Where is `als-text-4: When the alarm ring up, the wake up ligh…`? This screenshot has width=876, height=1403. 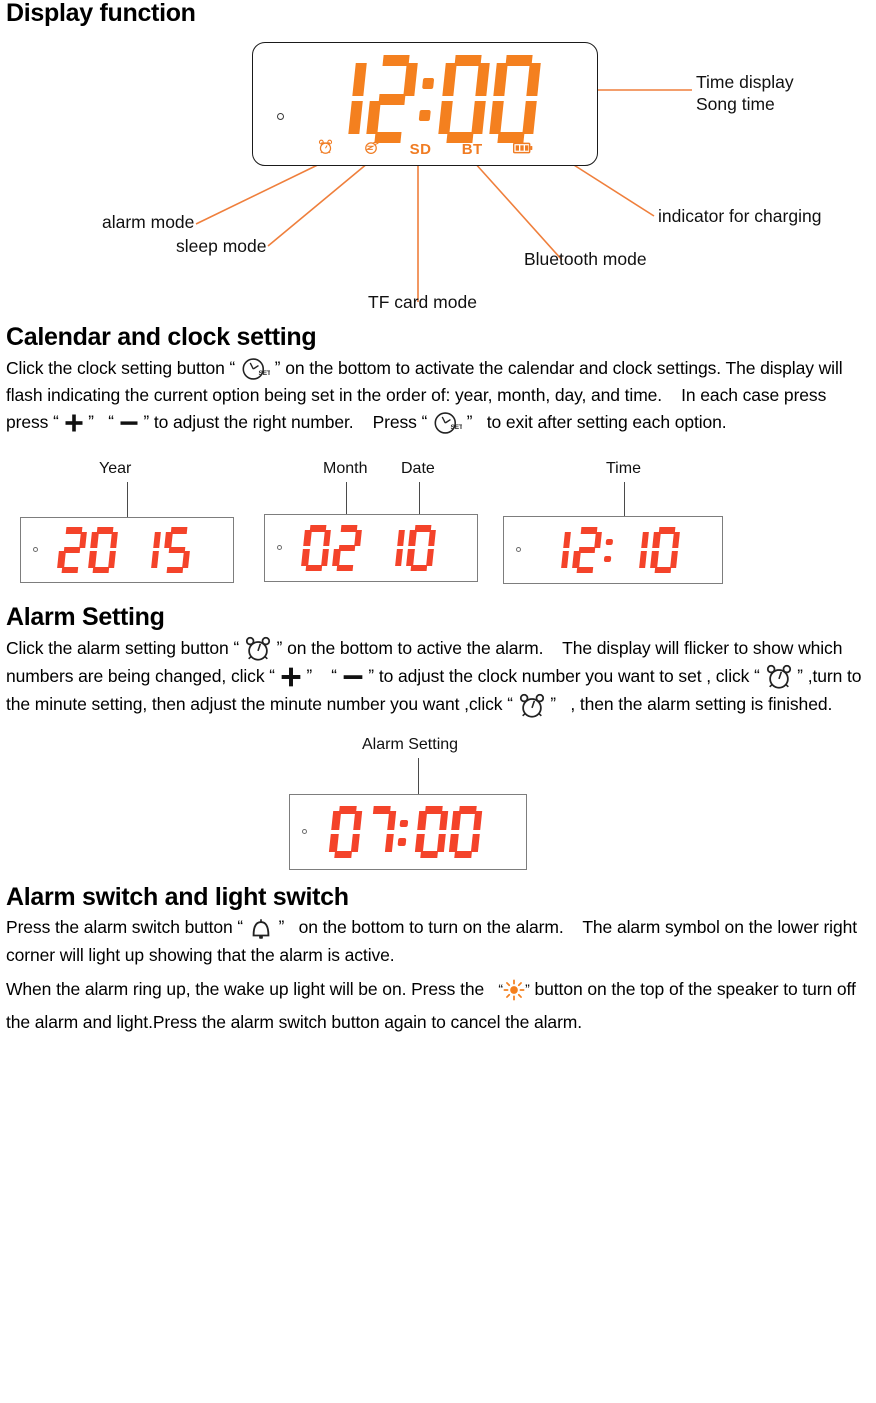 als-text-4: When the alarm ring up, the wake up ligh… is located at coordinates (245, 988).